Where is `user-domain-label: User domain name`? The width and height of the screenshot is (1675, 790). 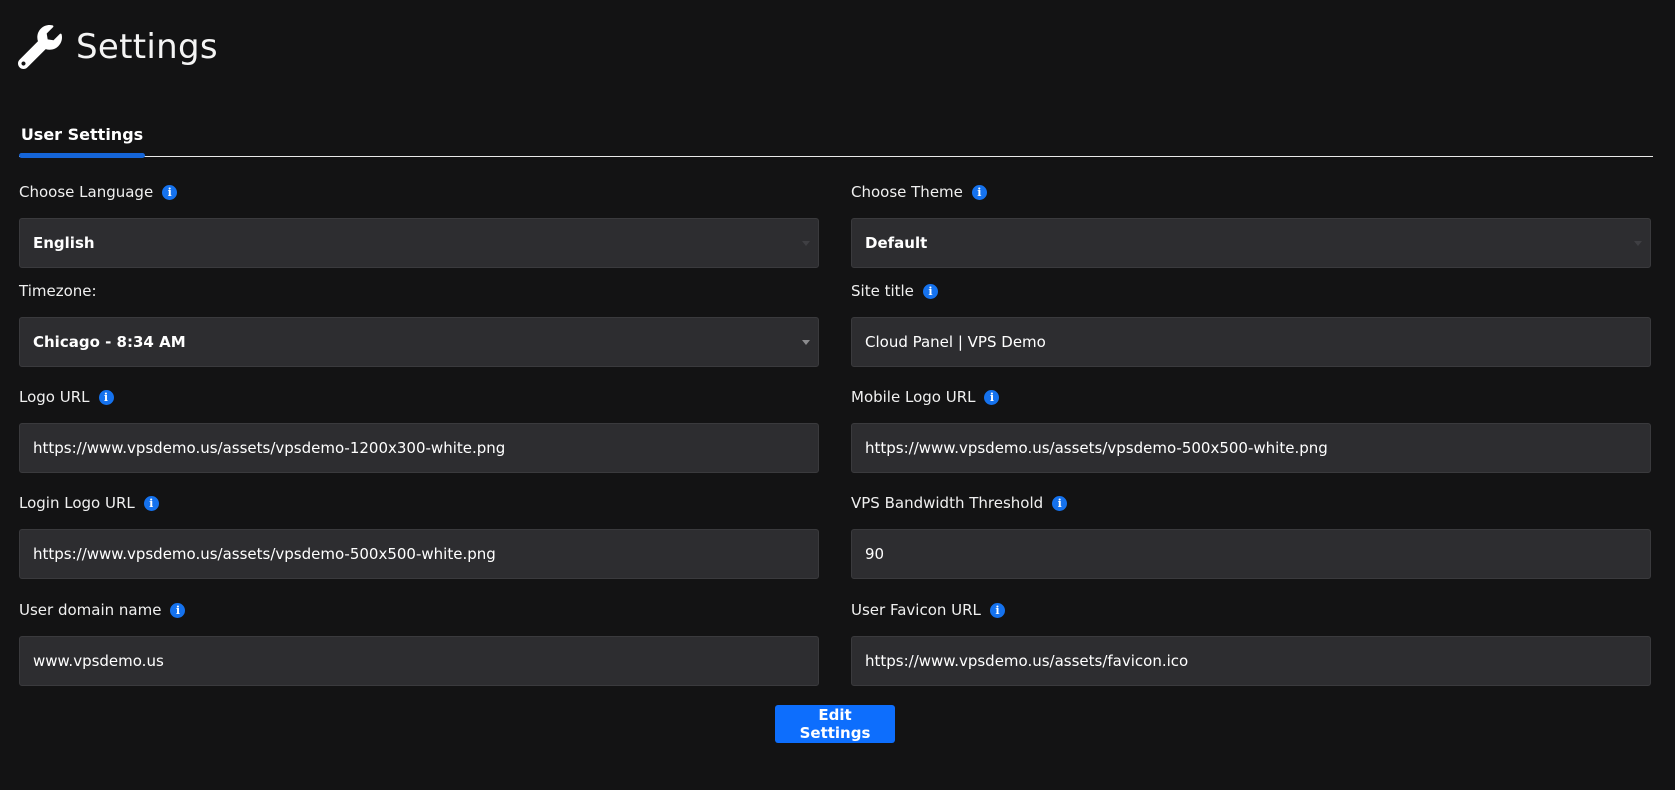
user-domain-label: User domain name is located at coordinates (90, 610).